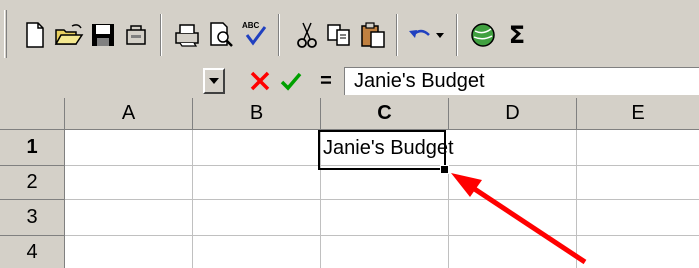  Describe the element at coordinates (519, 219) in the screenshot. I see `annotation-arrow` at that location.